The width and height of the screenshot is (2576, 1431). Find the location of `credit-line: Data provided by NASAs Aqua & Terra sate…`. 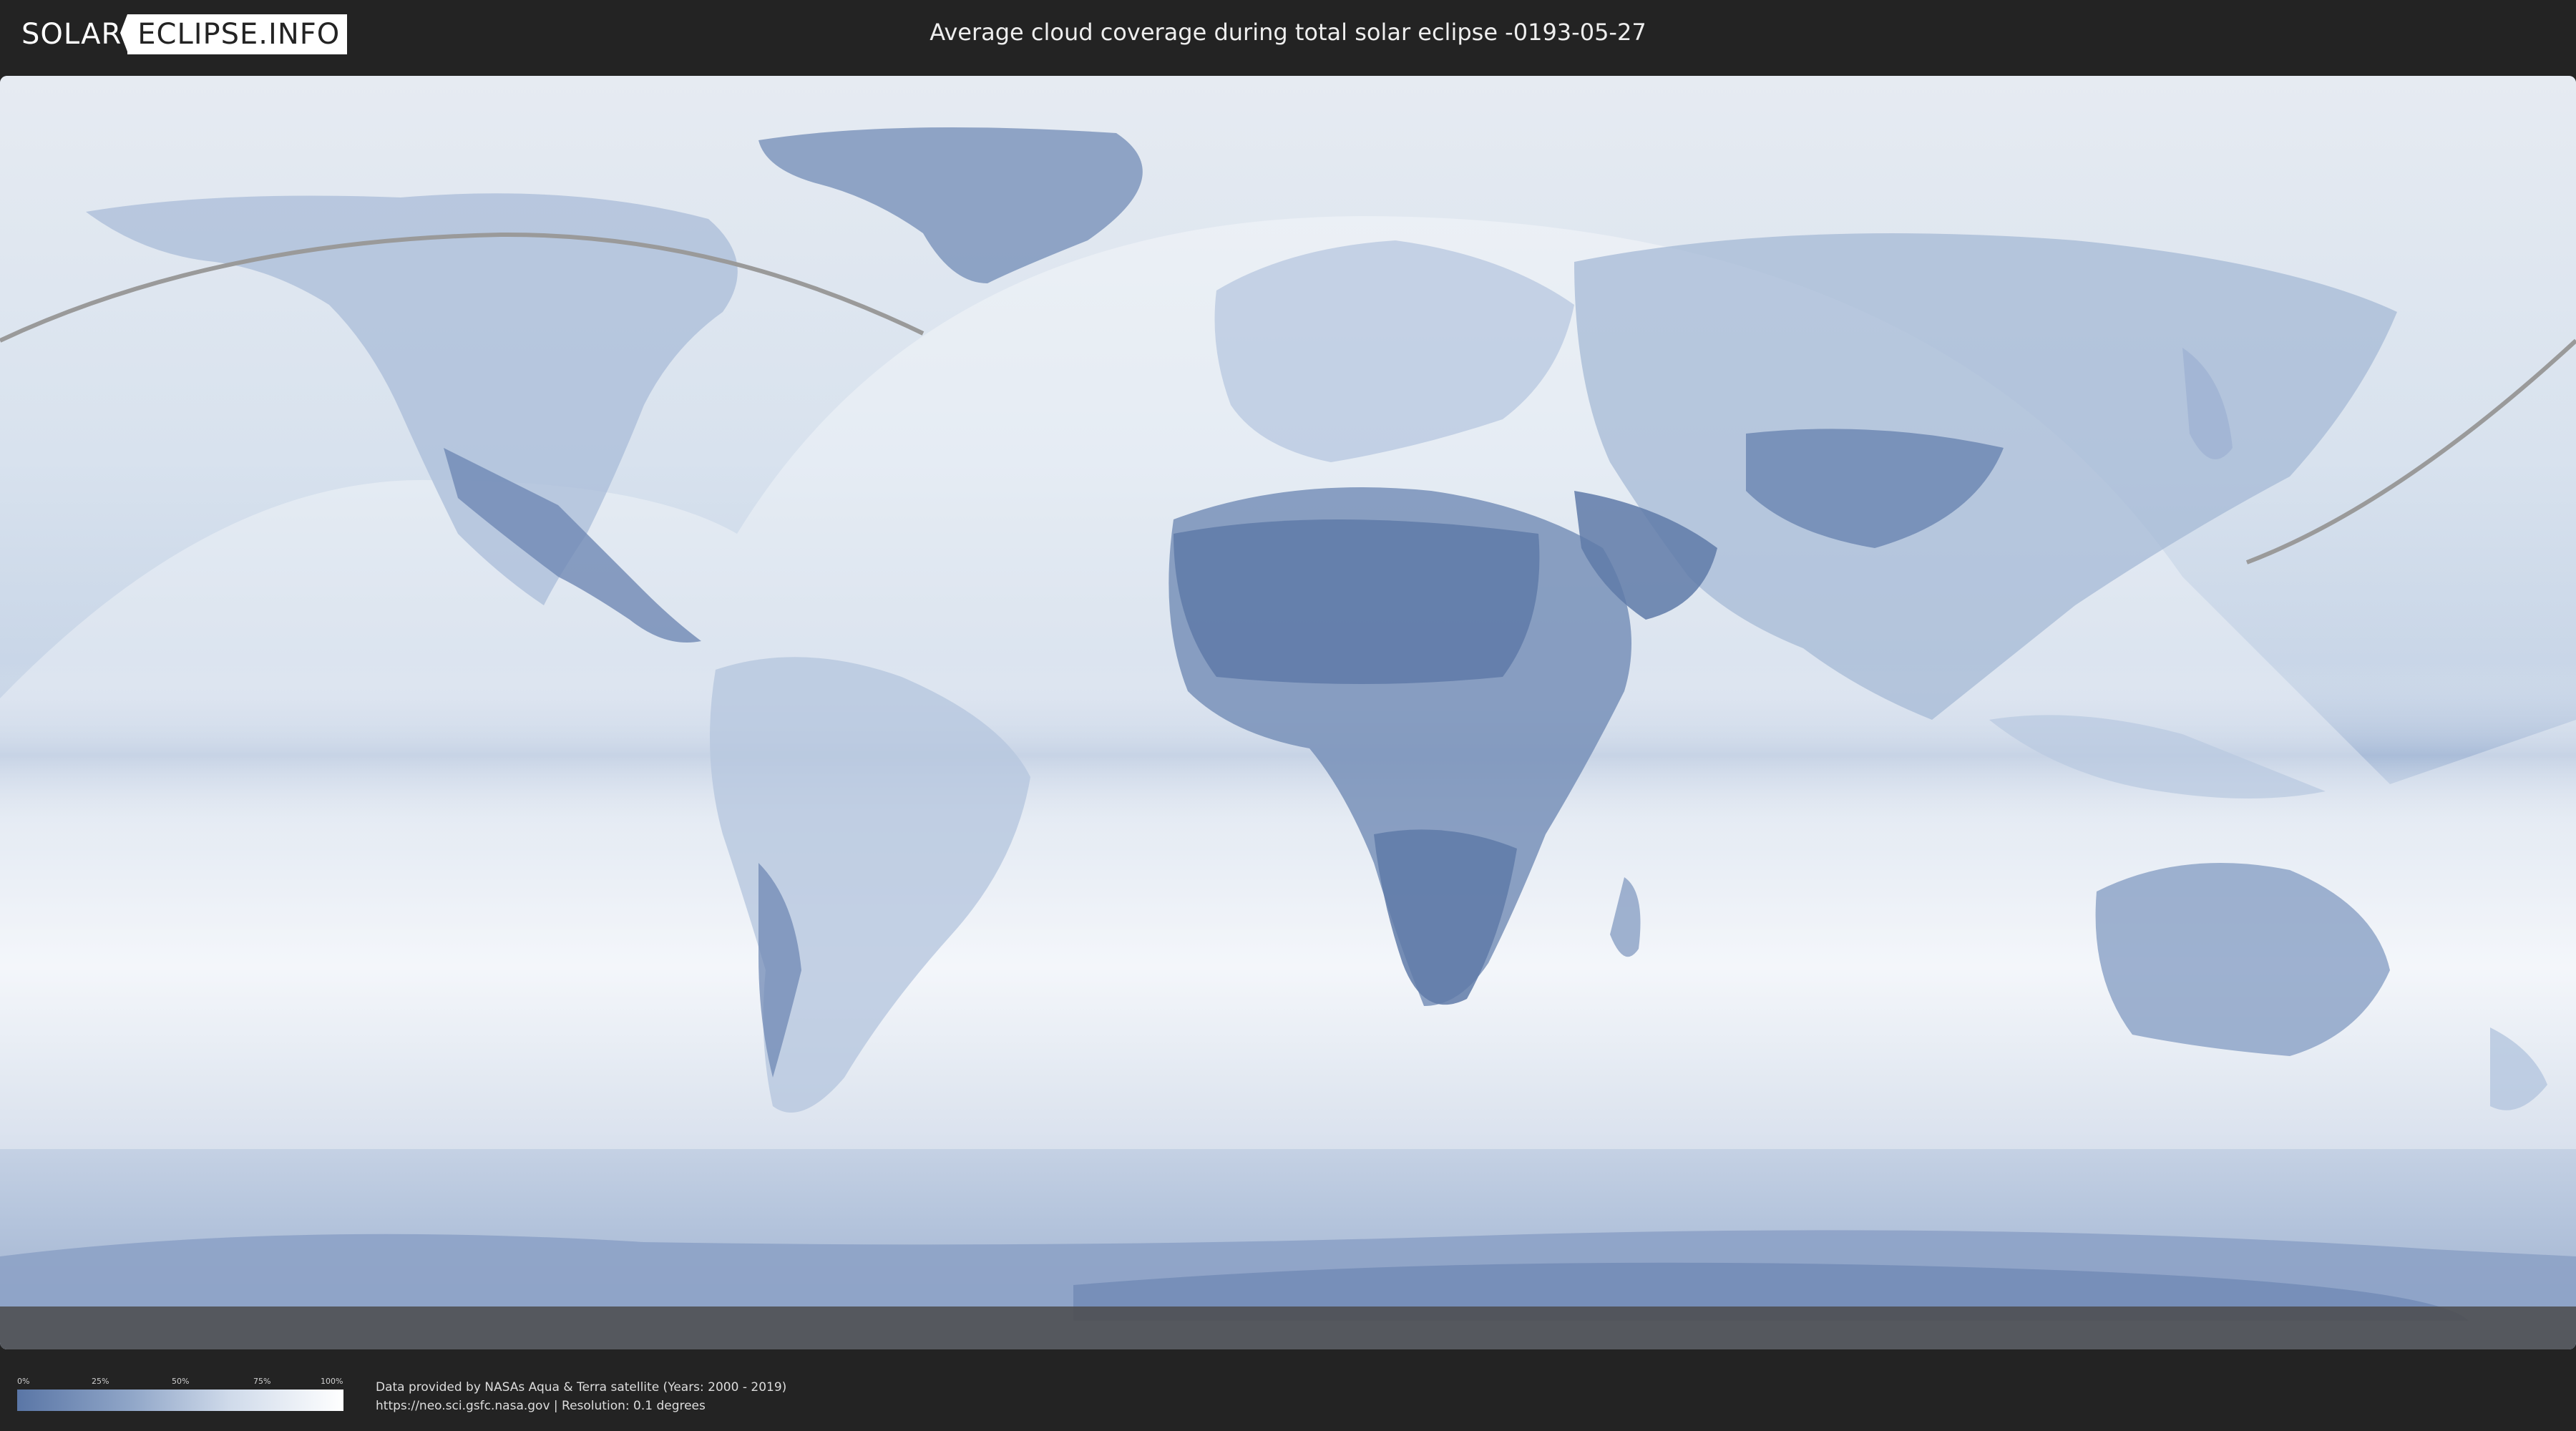

credit-line: Data provided by NASAs Aqua & Terra sate… is located at coordinates (581, 1387).